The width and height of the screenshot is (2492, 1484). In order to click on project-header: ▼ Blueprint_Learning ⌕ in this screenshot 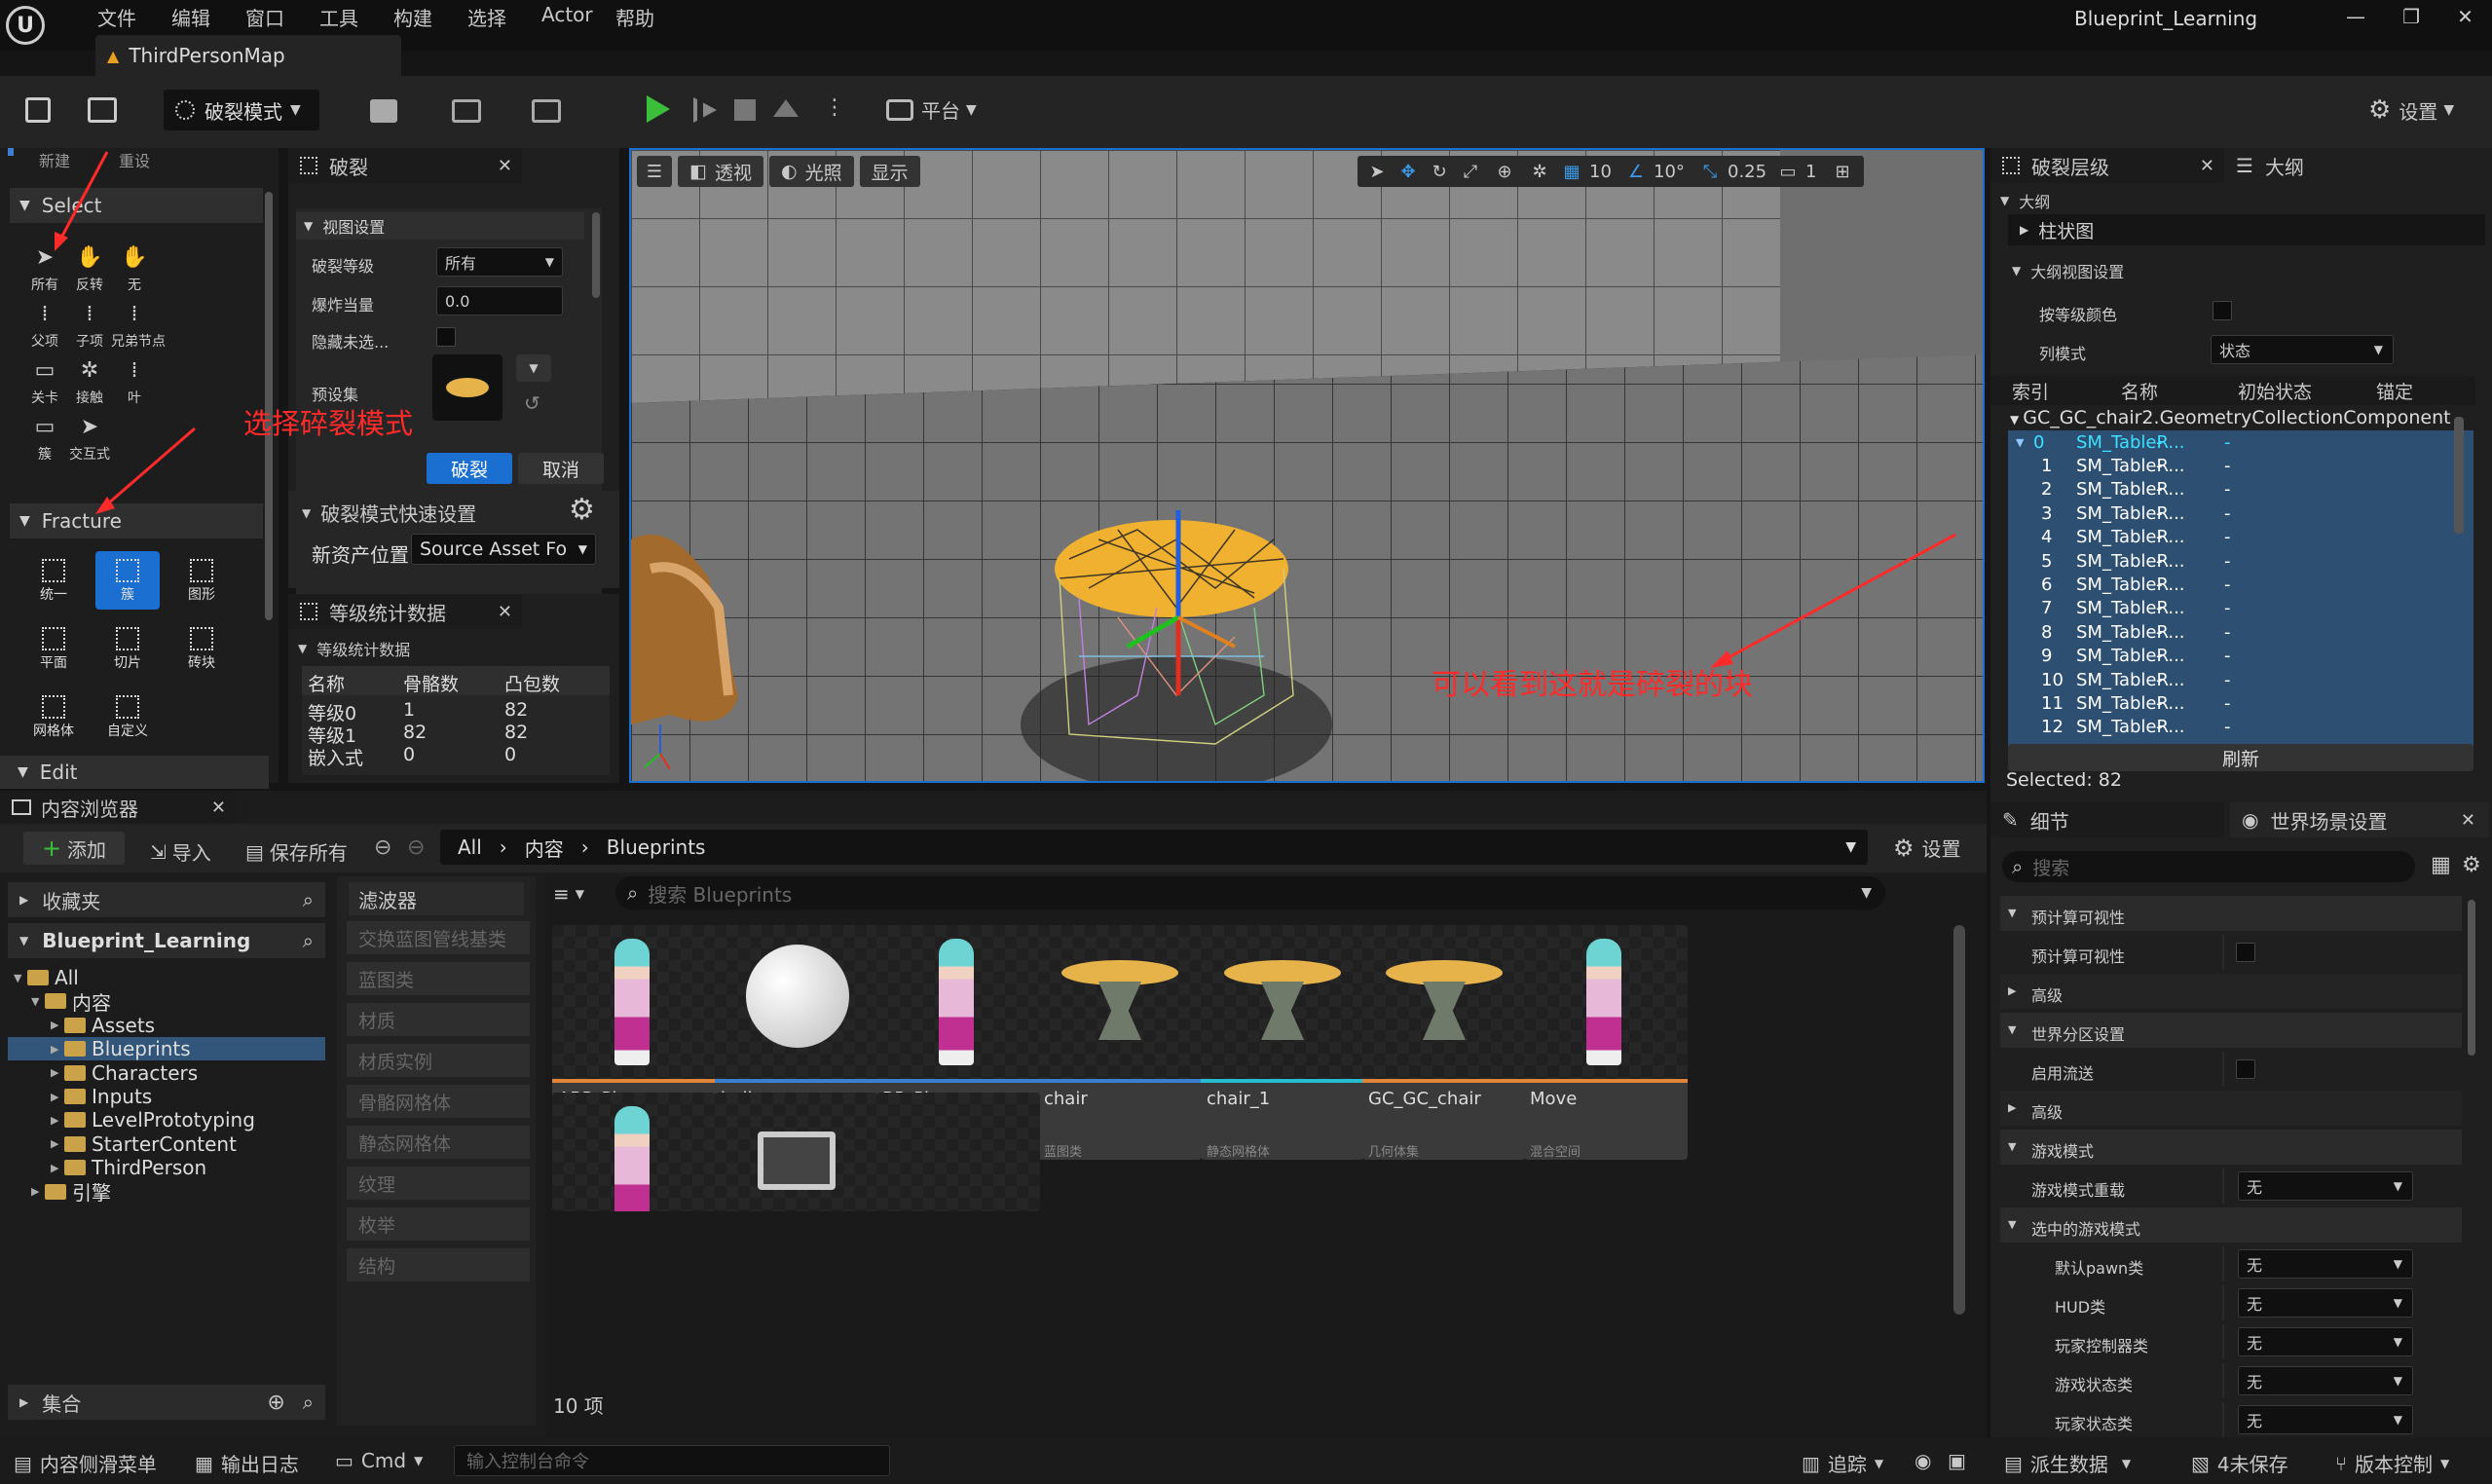, I will do `click(166, 940)`.